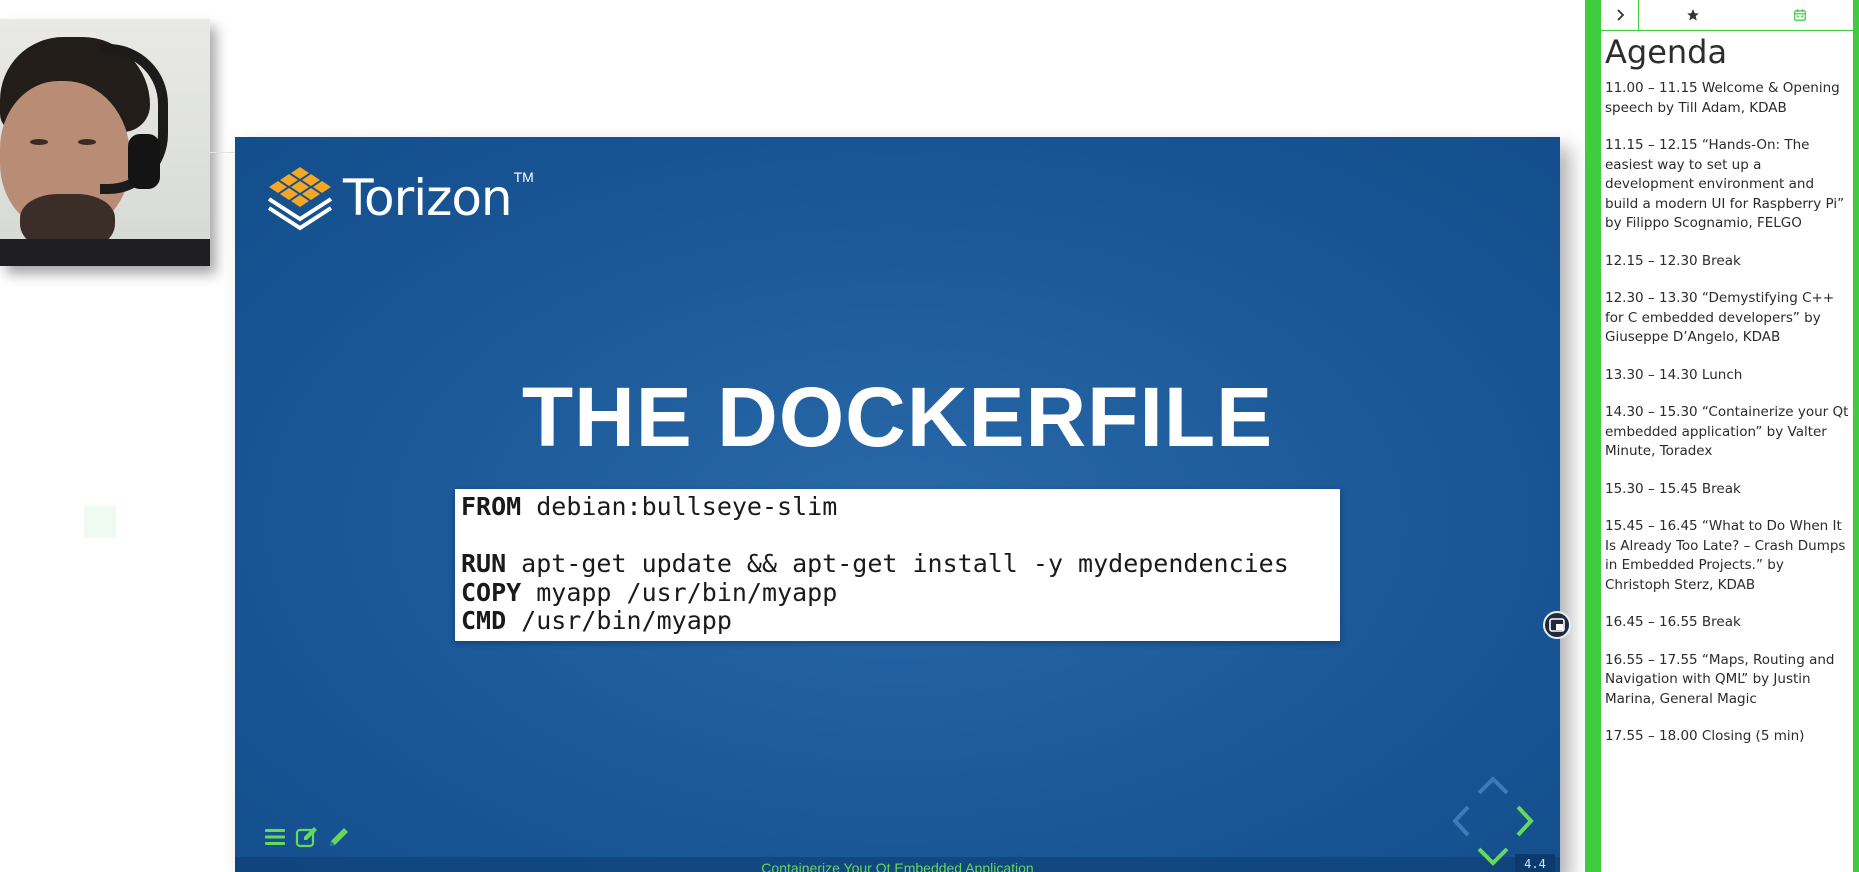  What do you see at coordinates (687, 506) in the screenshot?
I see `code-text: debian:bullseye-slim` at bounding box center [687, 506].